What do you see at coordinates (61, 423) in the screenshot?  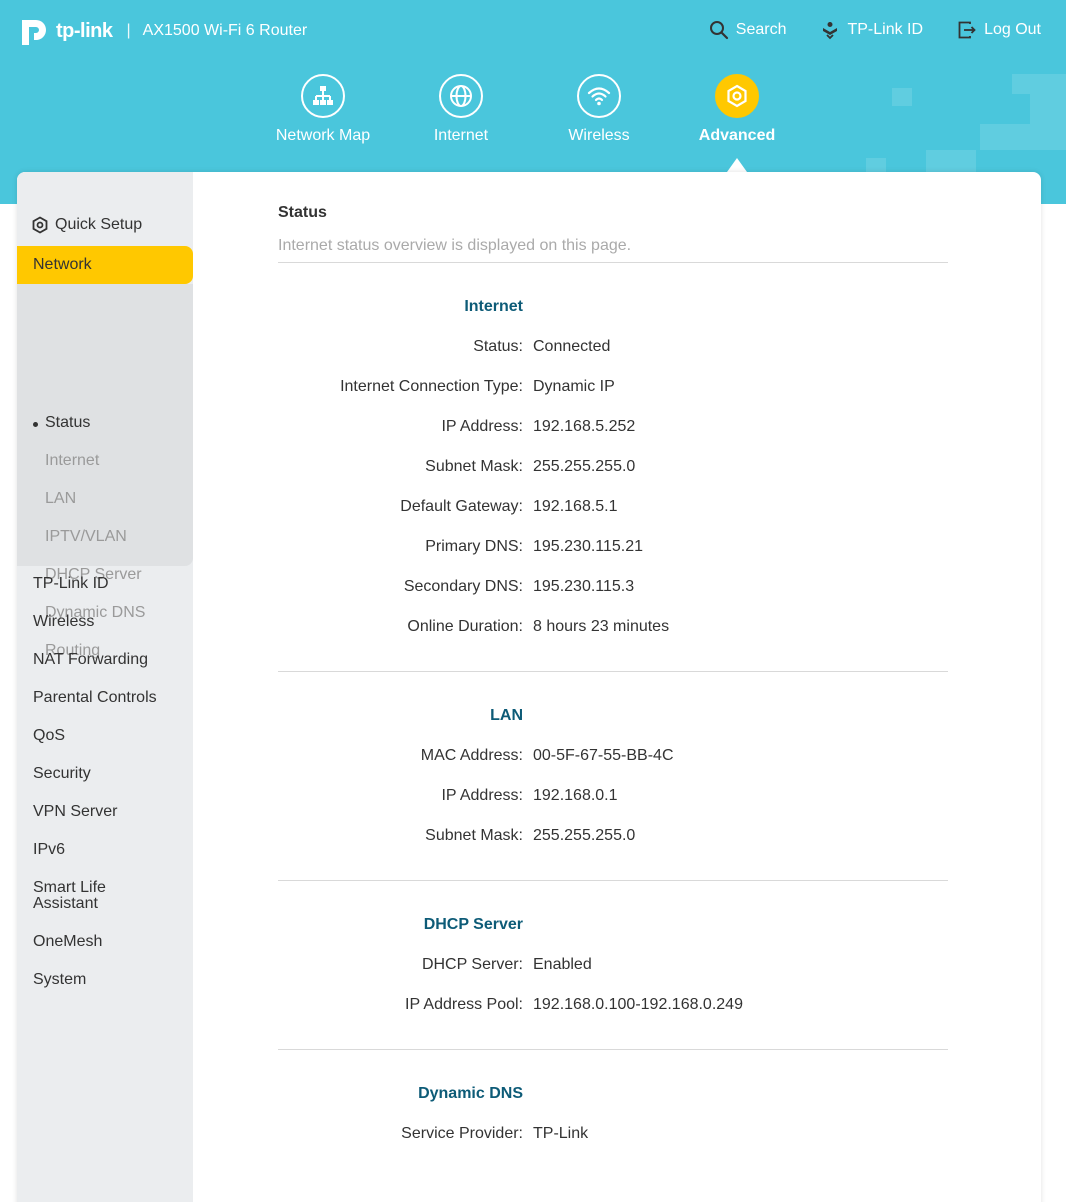 I see `submenu-item-status: Status` at bounding box center [61, 423].